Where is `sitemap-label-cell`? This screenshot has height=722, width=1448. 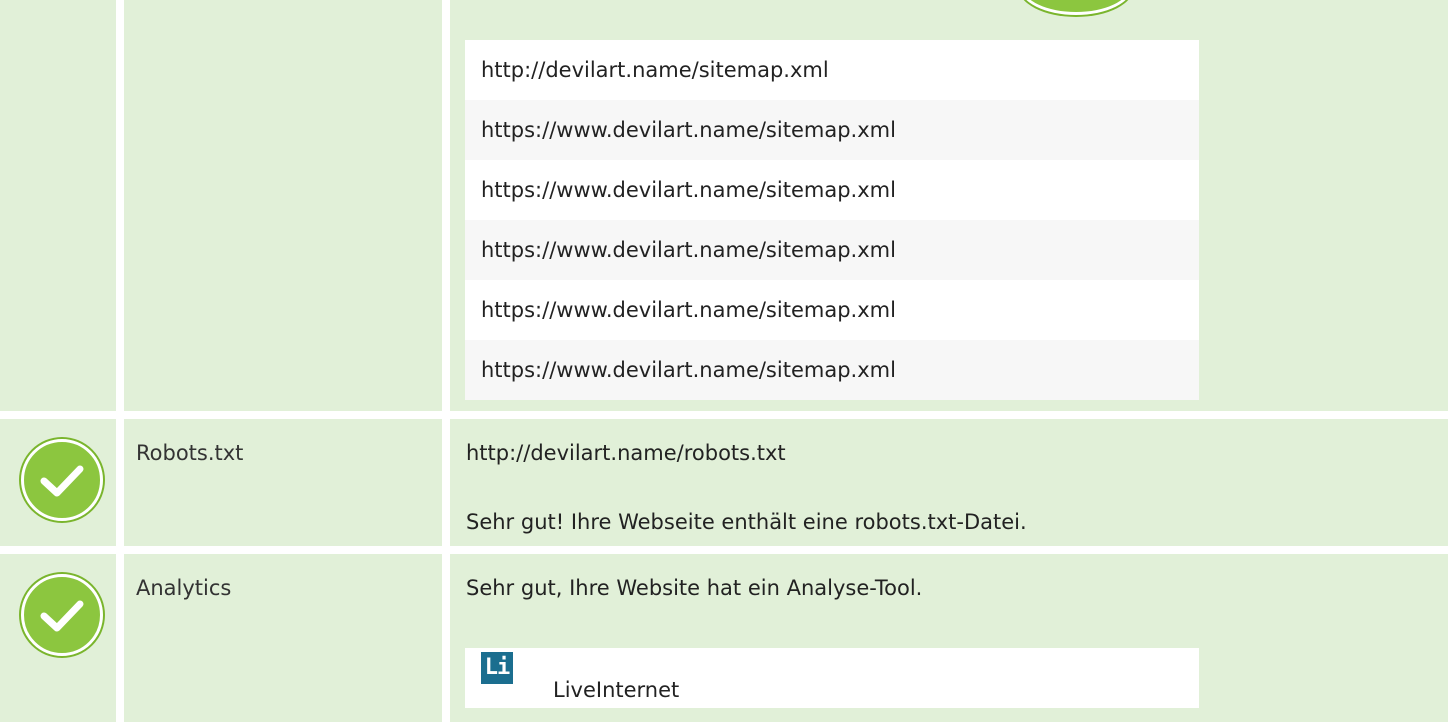 sitemap-label-cell is located at coordinates (283, 205).